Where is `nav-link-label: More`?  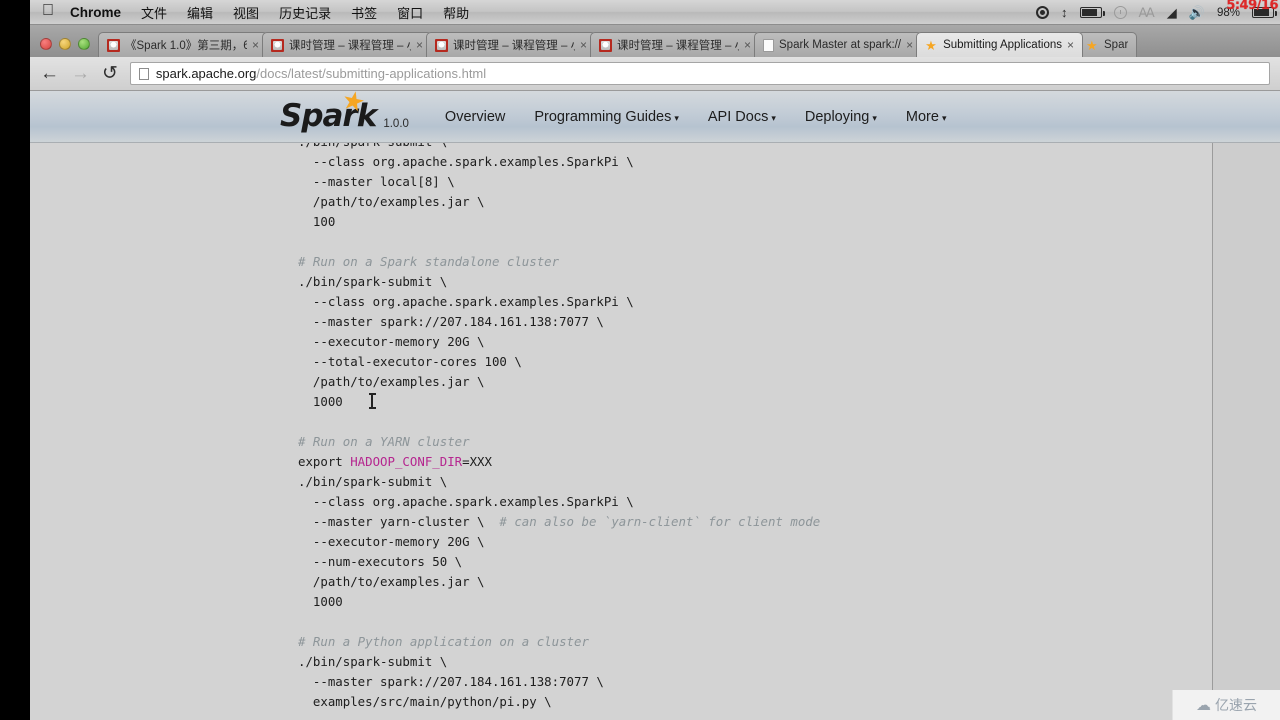
nav-link-label: More is located at coordinates (922, 116).